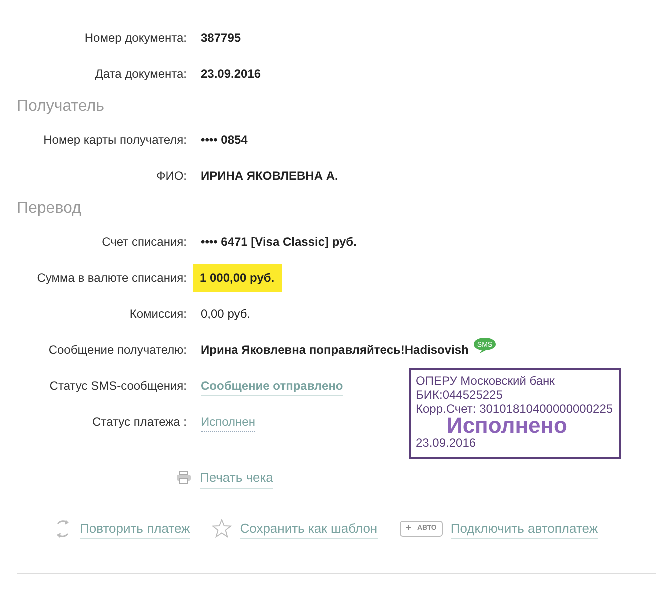 The height and width of the screenshot is (593, 656). I want to click on status-text: Исполнен, so click(228, 422).